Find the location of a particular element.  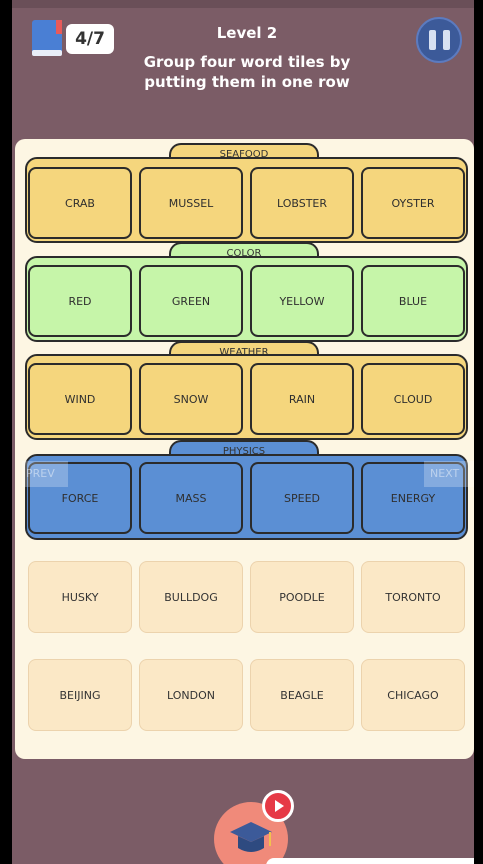

word-tile: WIND is located at coordinates (80, 399).